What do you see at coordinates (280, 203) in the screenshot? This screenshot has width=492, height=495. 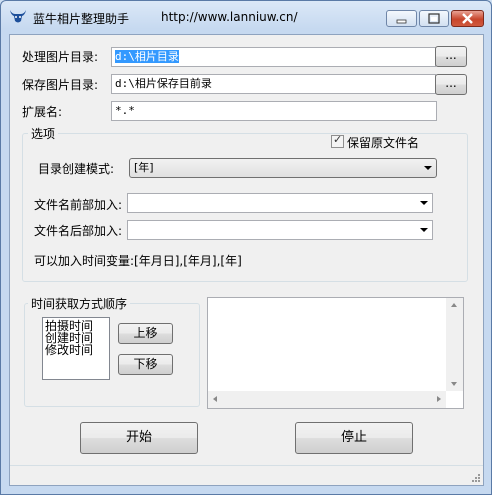 I see `prefix-combo` at bounding box center [280, 203].